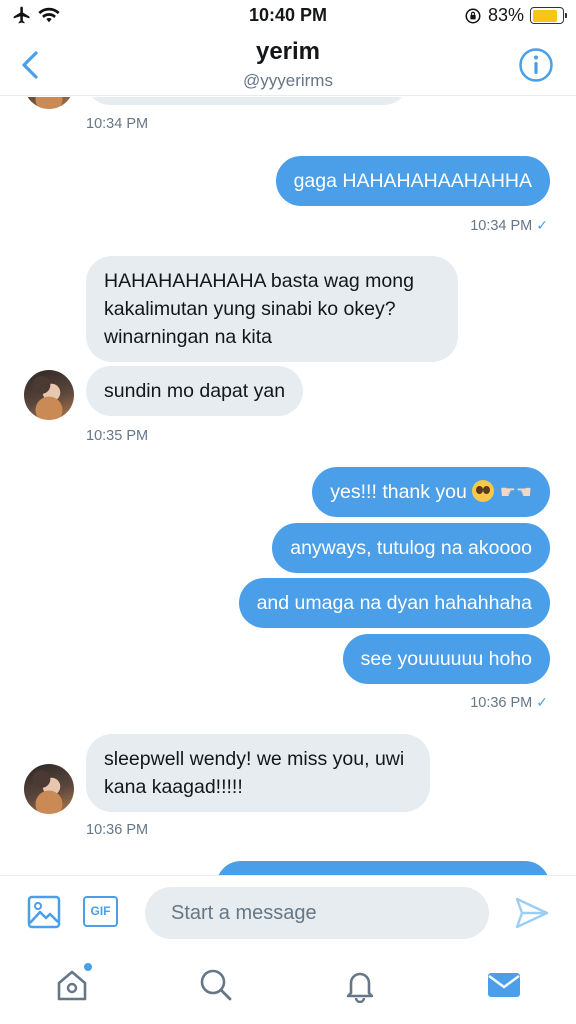 The height and width of the screenshot is (1024, 576). I want to click on tab-home, so click(73, 983).